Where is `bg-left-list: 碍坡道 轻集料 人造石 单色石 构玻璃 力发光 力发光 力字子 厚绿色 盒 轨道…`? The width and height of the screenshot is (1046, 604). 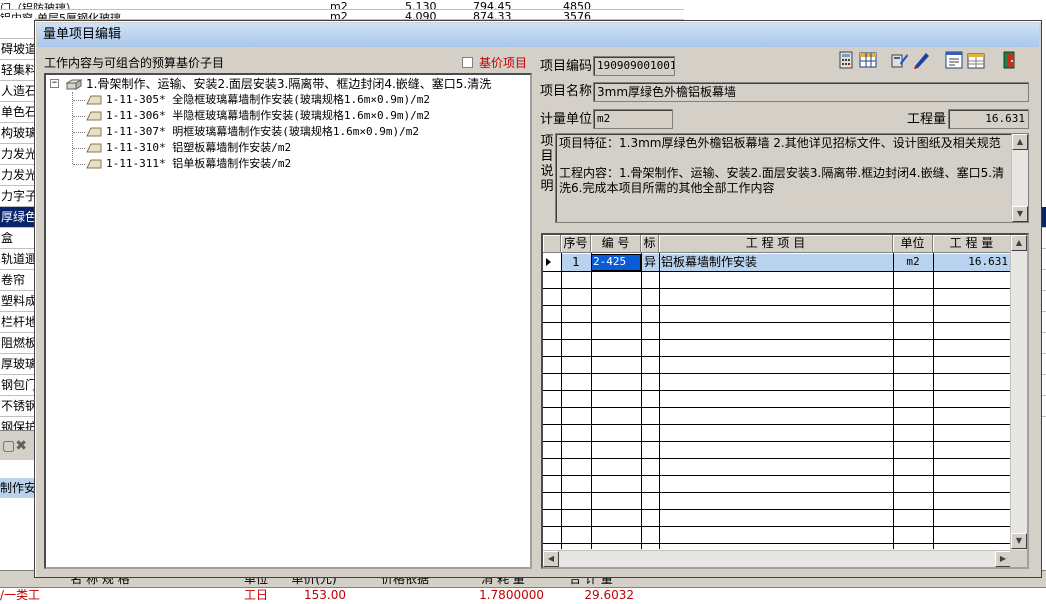
bg-left-list: 碍坡道 轻集料 人造石 单色石 构玻璃 力发光 力发光 力字子 厚绿色 盒 轨道… is located at coordinates (18, 228).